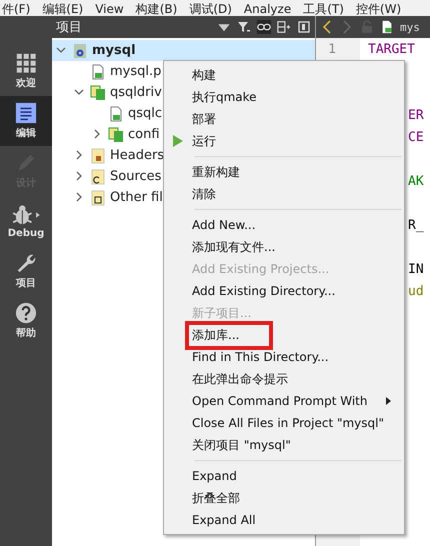 Image resolution: width=430 pixels, height=546 pixels. I want to click on code-text: ER, so click(416, 115).